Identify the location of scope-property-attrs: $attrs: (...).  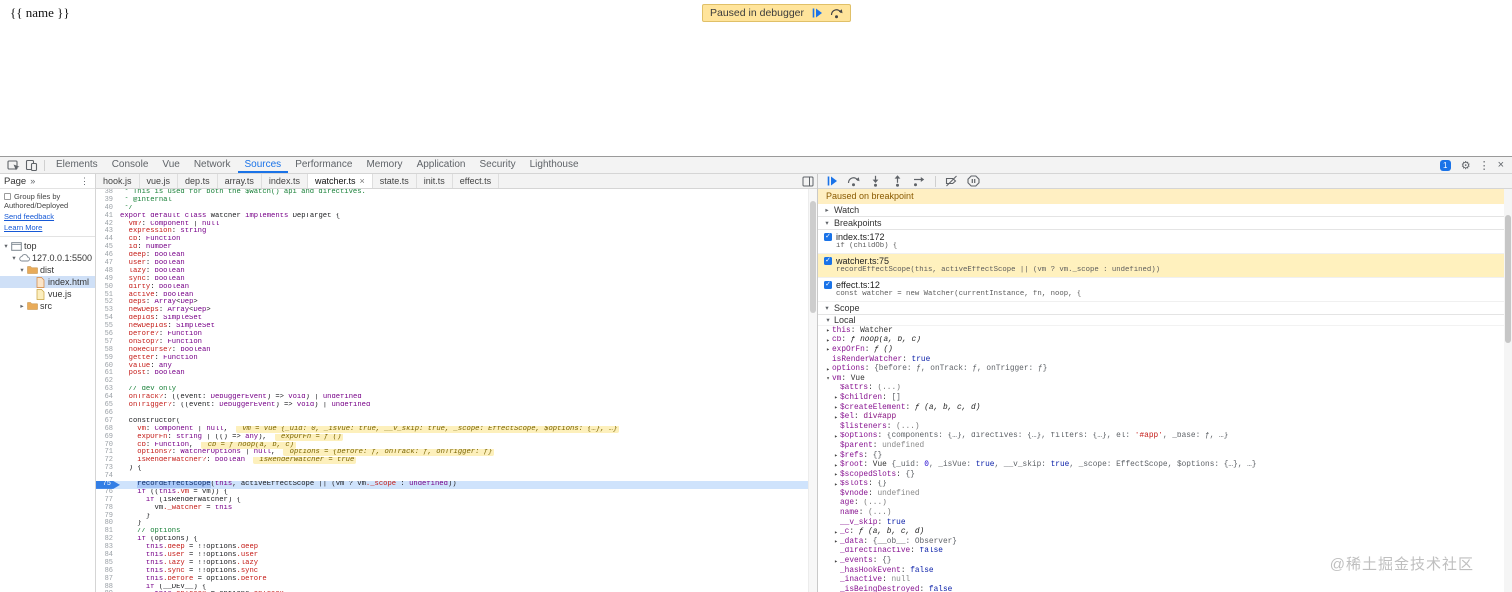
(1165, 389).